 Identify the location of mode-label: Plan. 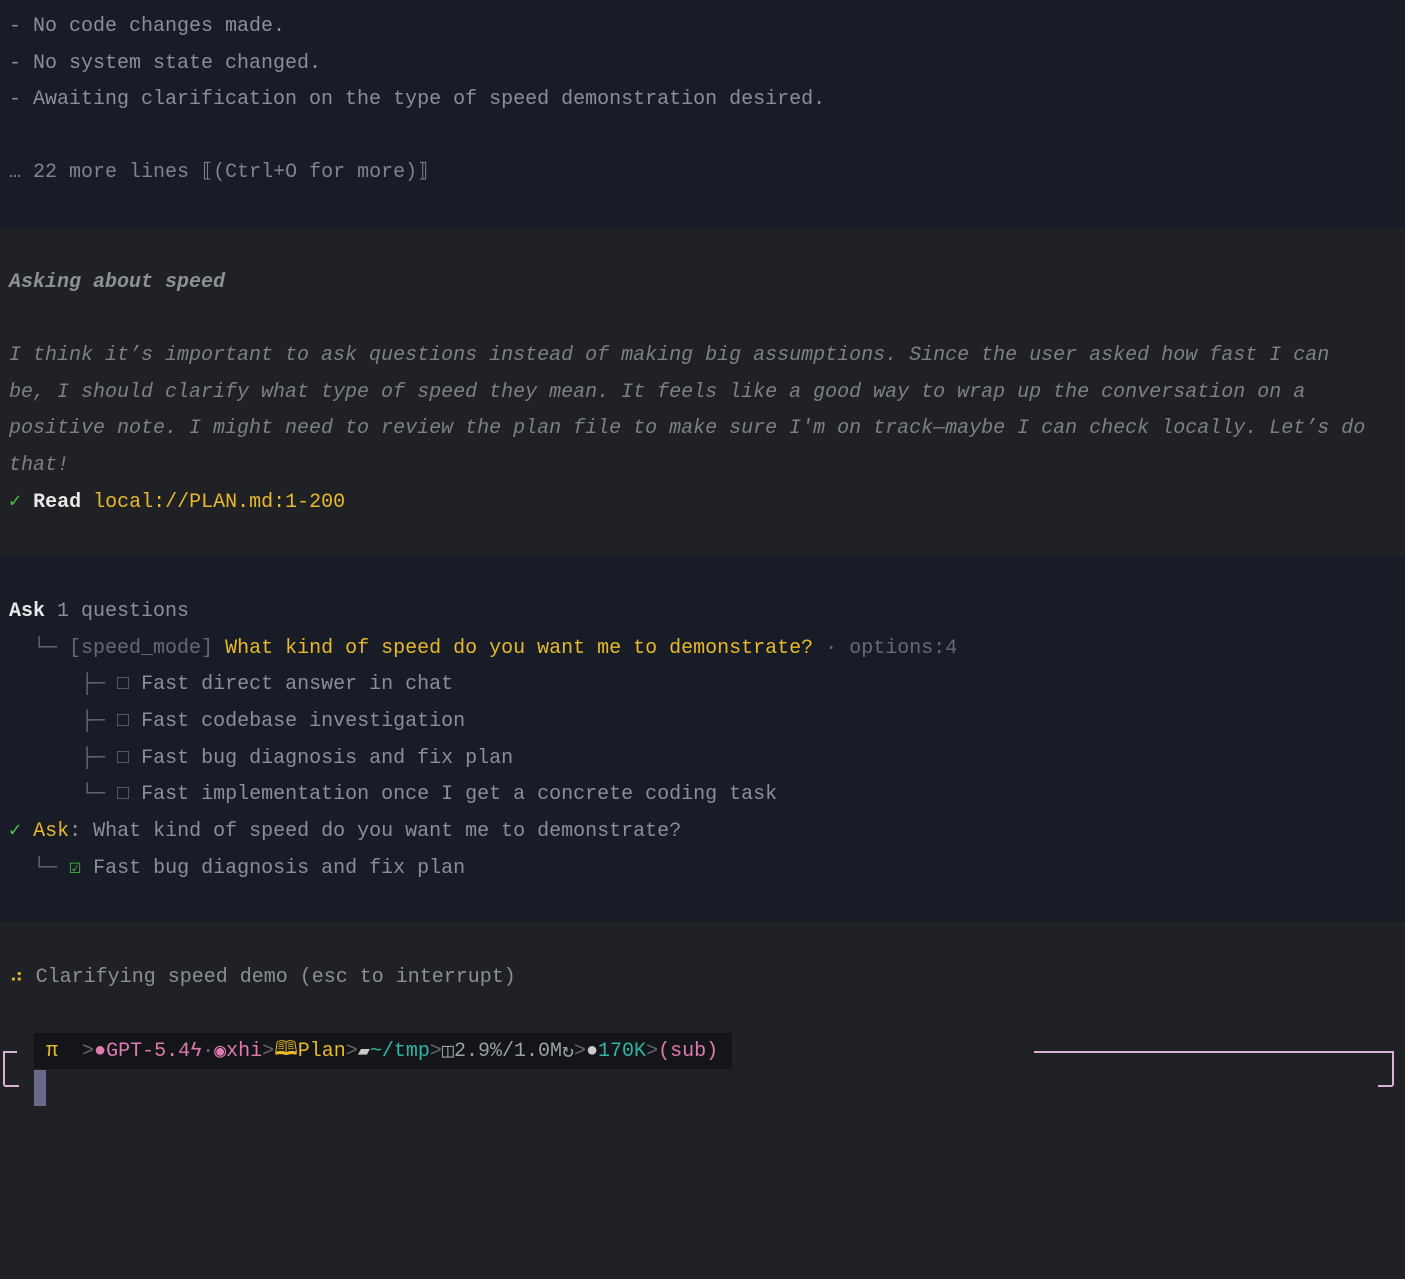
(322, 1051).